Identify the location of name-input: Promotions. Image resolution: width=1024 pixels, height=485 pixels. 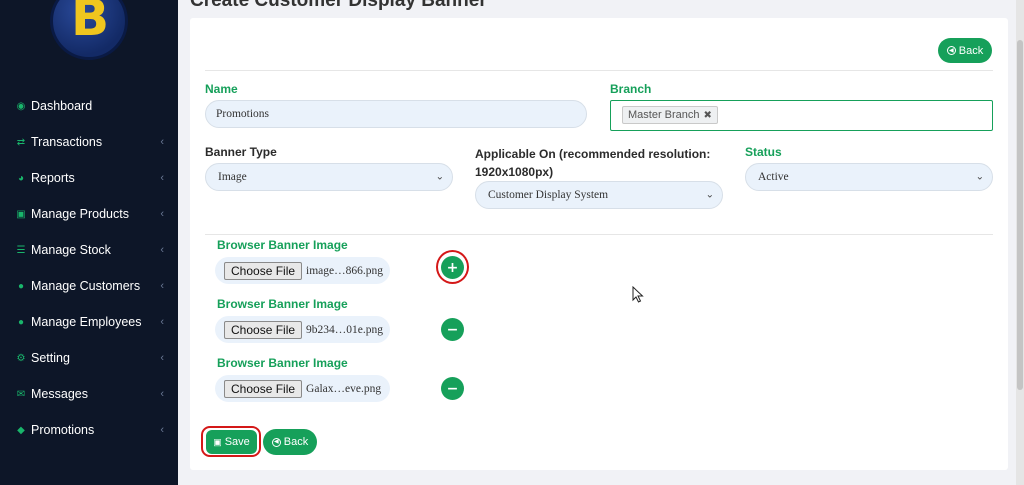
(396, 114).